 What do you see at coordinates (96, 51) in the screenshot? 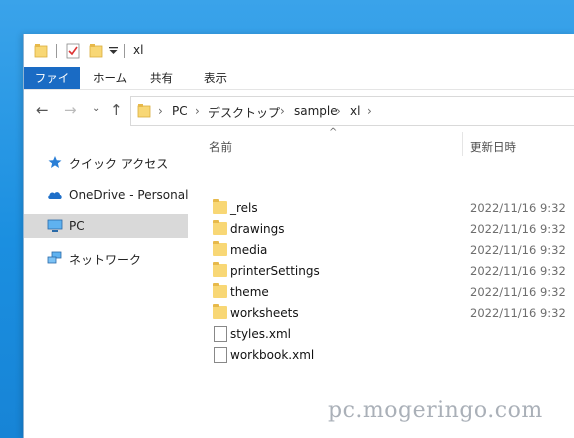
I see `new-folder-icon` at bounding box center [96, 51].